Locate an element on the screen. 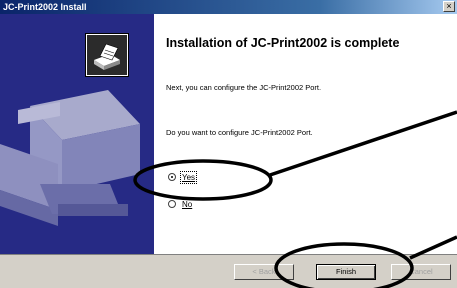 This screenshot has width=457, height=288. button-bar: < Back Finish Cancel is located at coordinates (228, 271).